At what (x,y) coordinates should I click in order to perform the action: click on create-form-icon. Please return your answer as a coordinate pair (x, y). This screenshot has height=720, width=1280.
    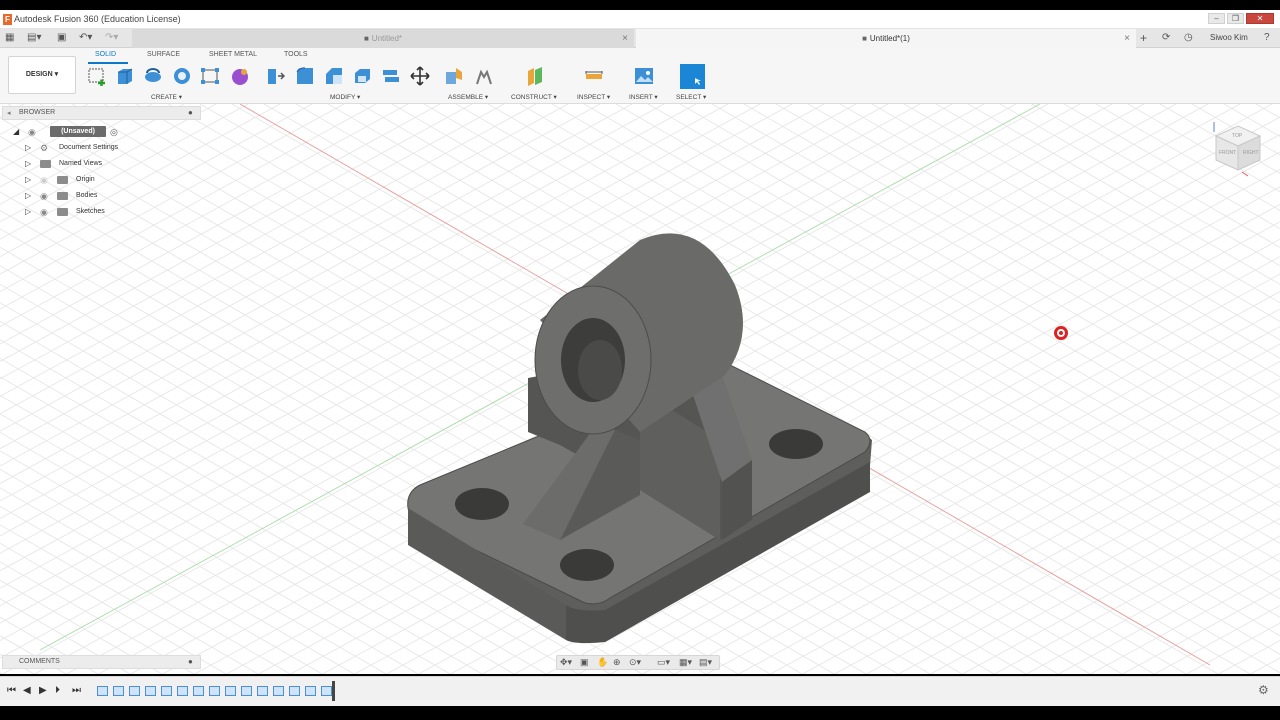
    Looking at the image, I should click on (240, 76).